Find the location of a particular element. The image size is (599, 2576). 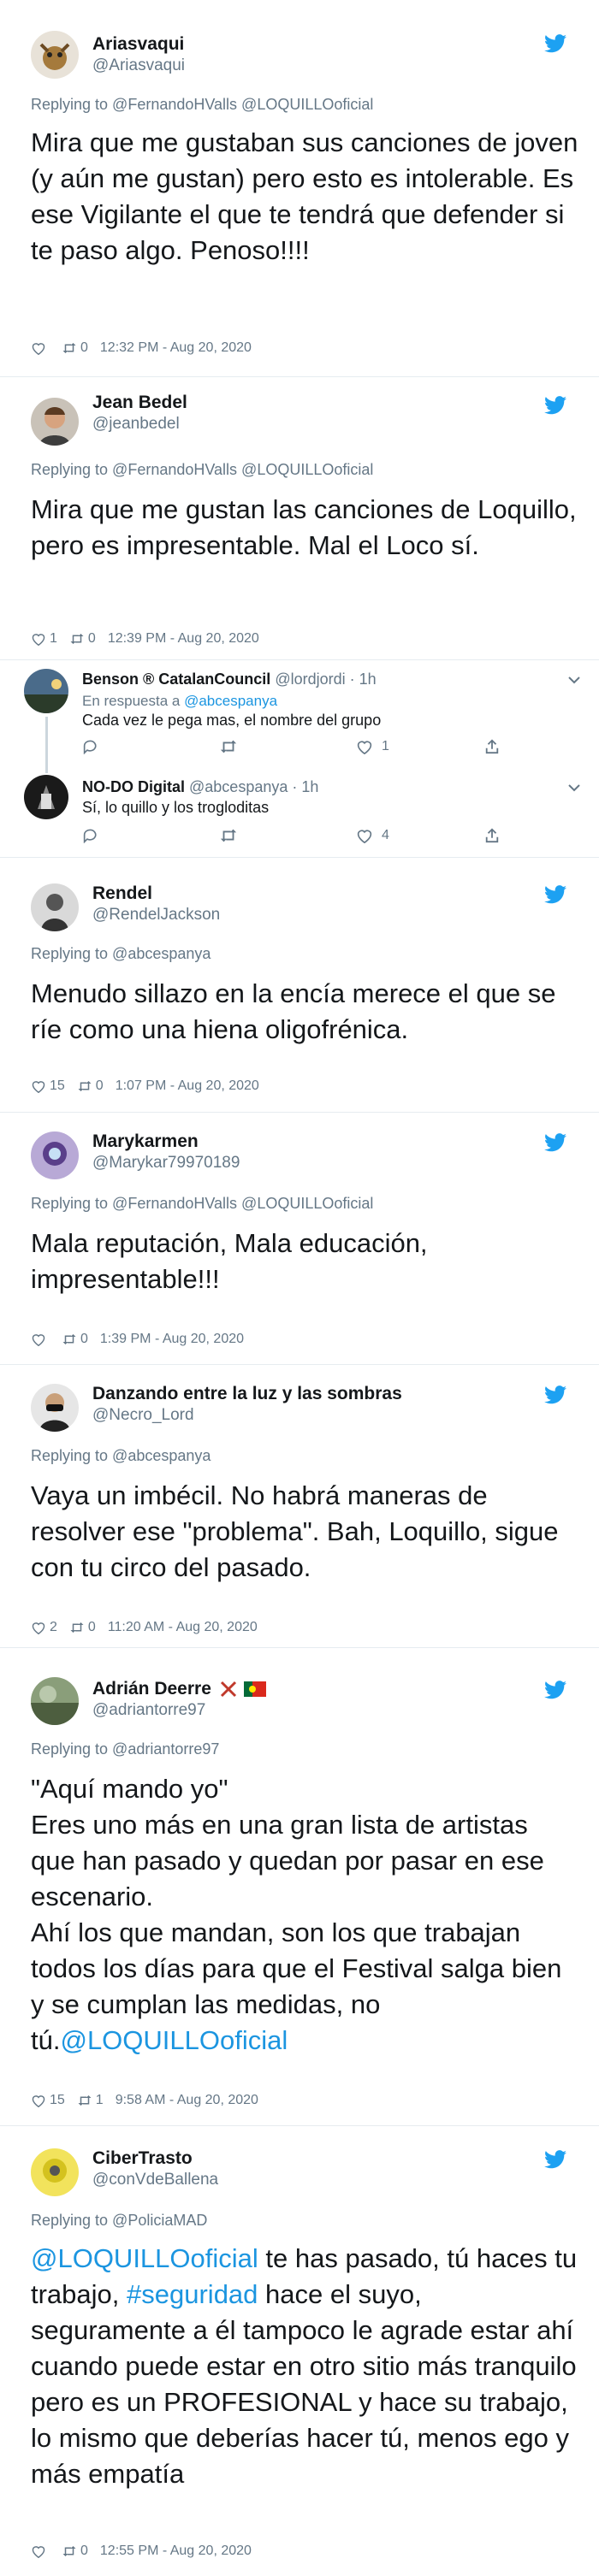

author-handle: @Necro_Lord is located at coordinates (143, 1415).